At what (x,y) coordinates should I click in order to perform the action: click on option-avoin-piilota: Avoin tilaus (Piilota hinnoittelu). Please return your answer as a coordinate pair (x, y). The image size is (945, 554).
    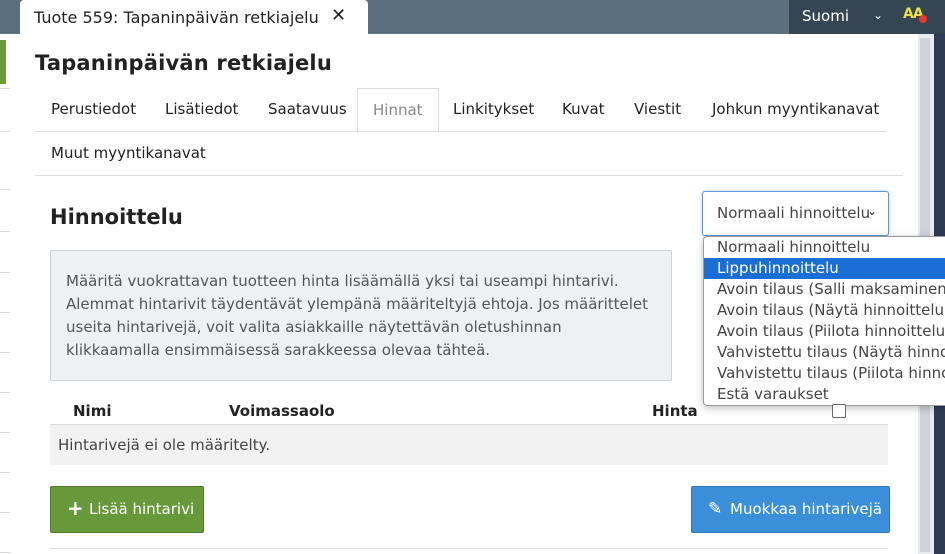
    Looking at the image, I should click on (824, 331).